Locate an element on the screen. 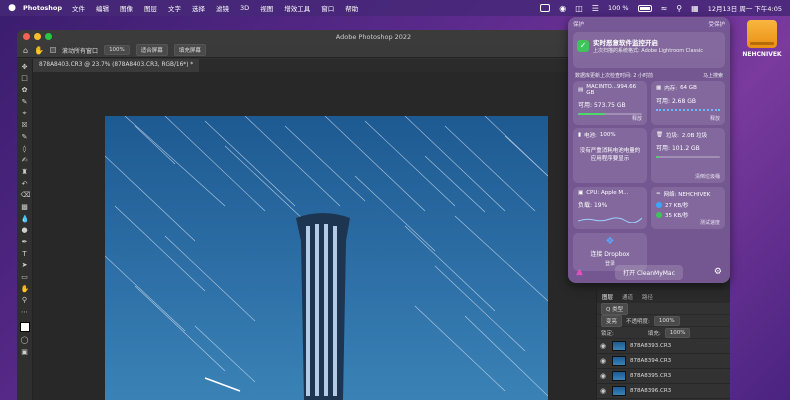 The height and width of the screenshot is (400, 790). menu-item-select: 选择 is located at coordinates (198, 8).